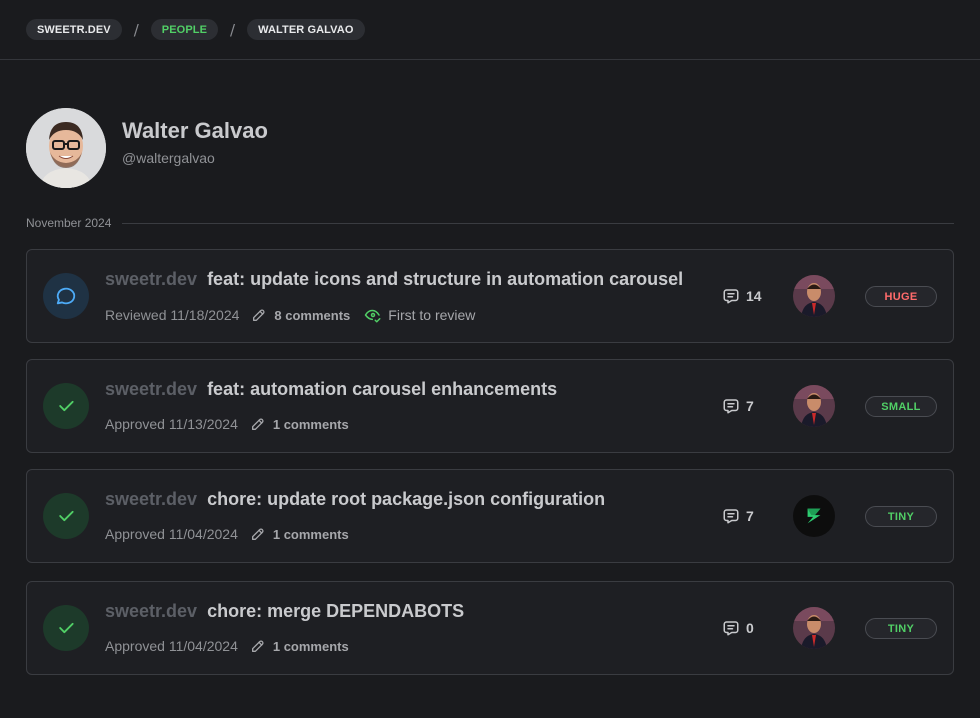 Image resolution: width=980 pixels, height=718 pixels. Describe the element at coordinates (306, 29) in the screenshot. I see `breadcrumb-item-current: WALTER GALVAO` at that location.